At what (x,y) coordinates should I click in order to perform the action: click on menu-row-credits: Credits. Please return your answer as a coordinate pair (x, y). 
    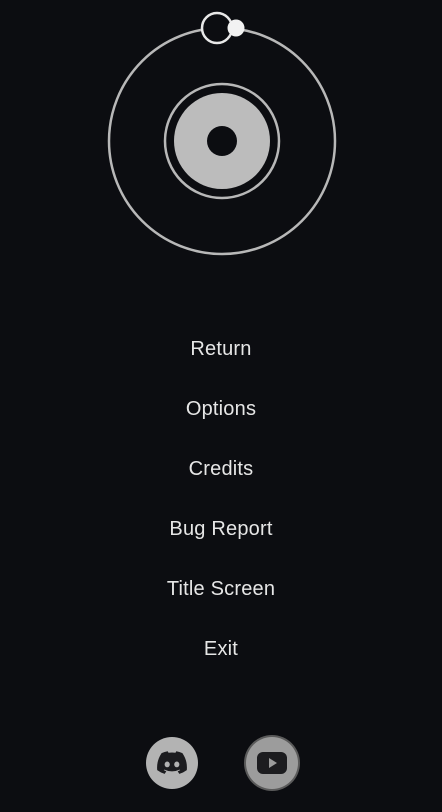
    Looking at the image, I should click on (221, 469).